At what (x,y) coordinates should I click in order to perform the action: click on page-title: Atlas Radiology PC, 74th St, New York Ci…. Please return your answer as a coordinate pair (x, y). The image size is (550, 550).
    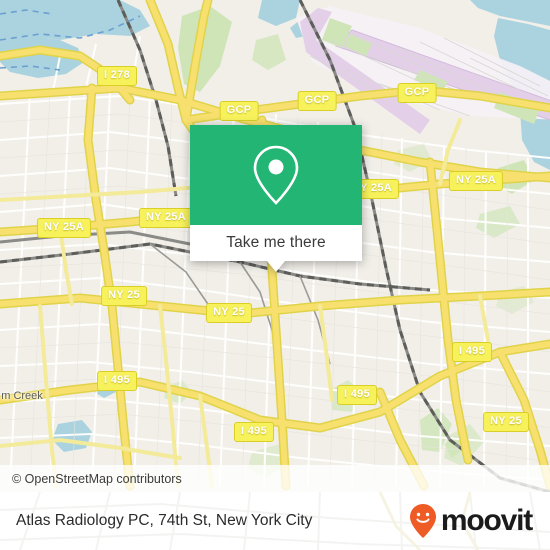
    Looking at the image, I should click on (164, 520).